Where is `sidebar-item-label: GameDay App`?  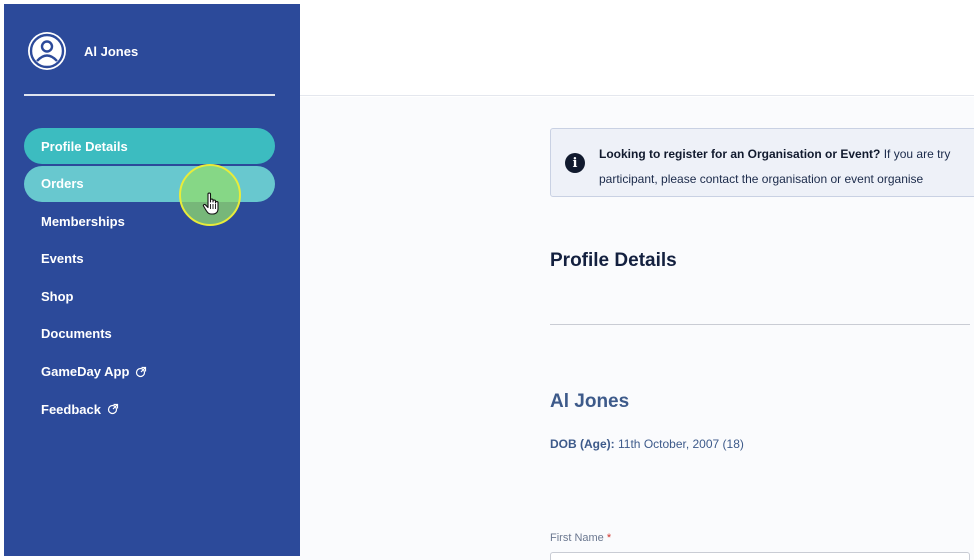
sidebar-item-label: GameDay App is located at coordinates (85, 372).